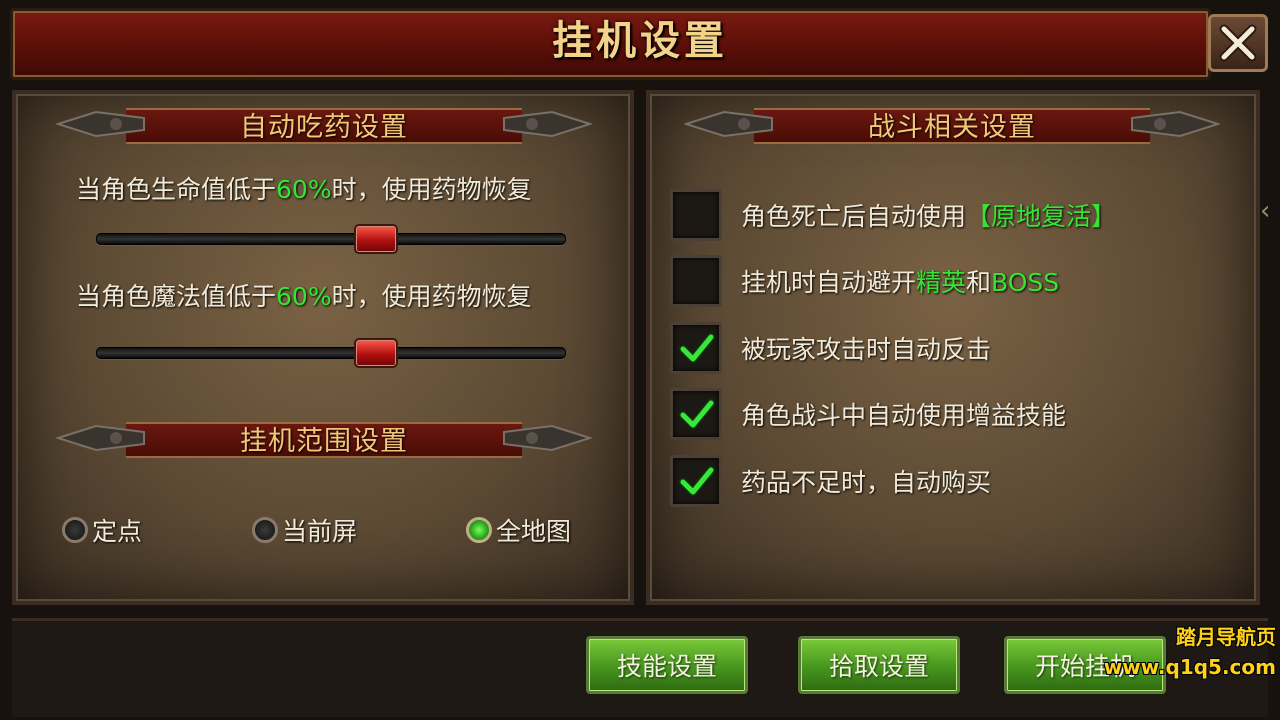  I want to click on watermark: 踏月导航页 www.q1q5.com, so click(1186, 652).